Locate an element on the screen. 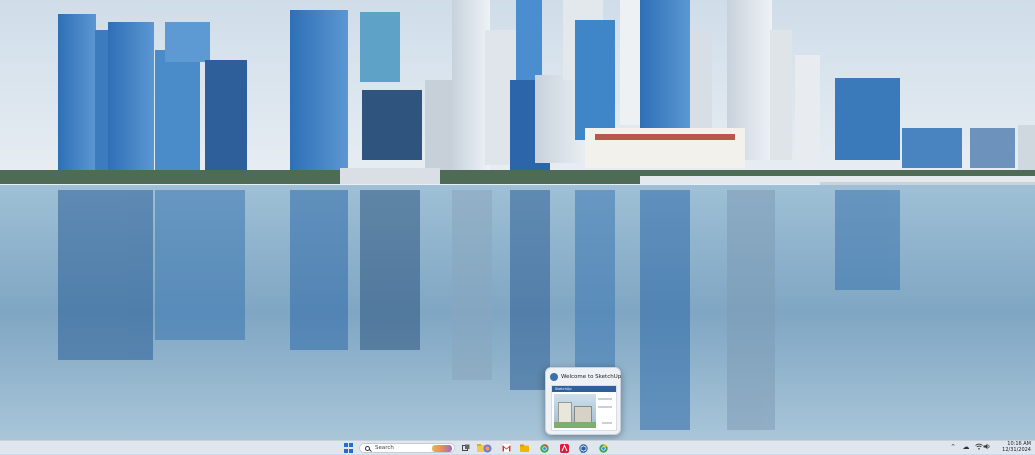  gmail-button is located at coordinates (506, 448).